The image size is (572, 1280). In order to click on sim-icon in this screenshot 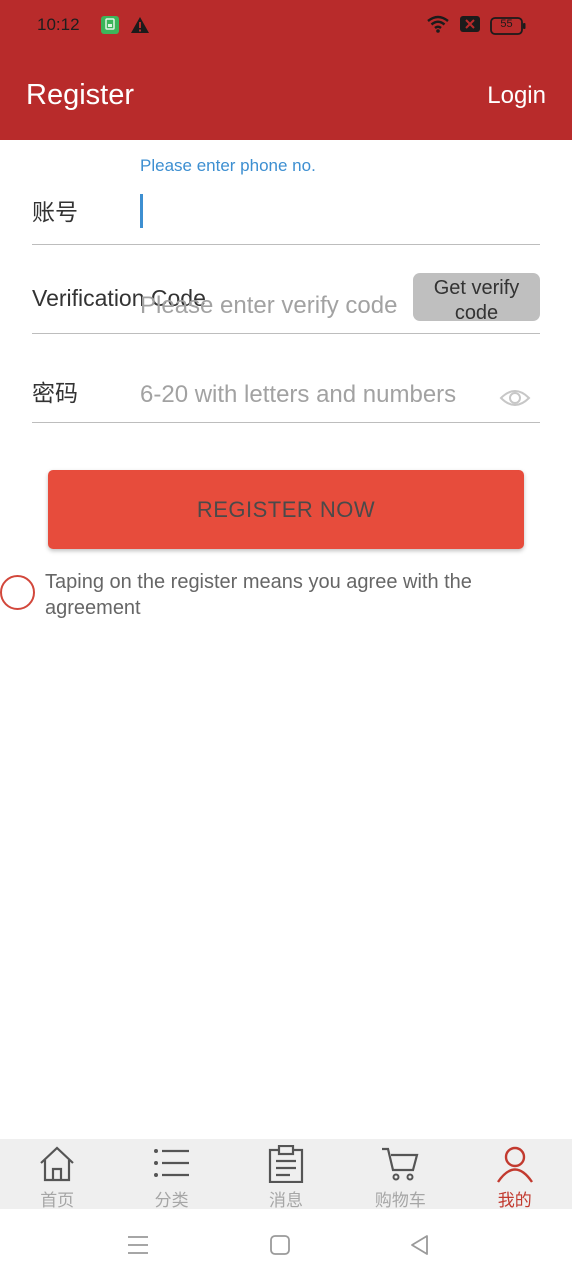, I will do `click(110, 27)`.